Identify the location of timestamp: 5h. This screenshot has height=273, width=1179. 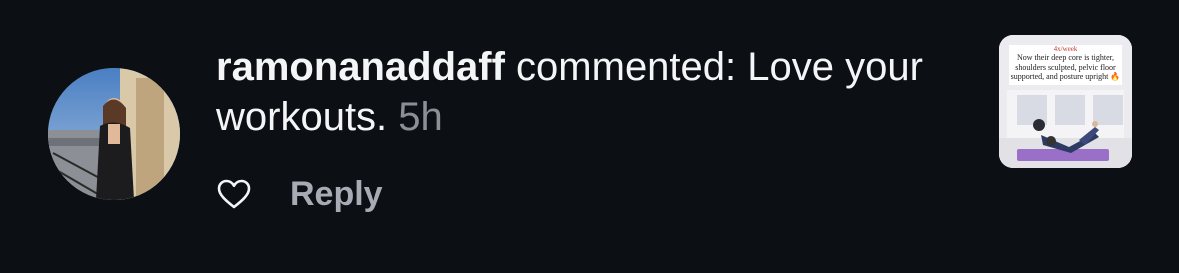
(420, 117).